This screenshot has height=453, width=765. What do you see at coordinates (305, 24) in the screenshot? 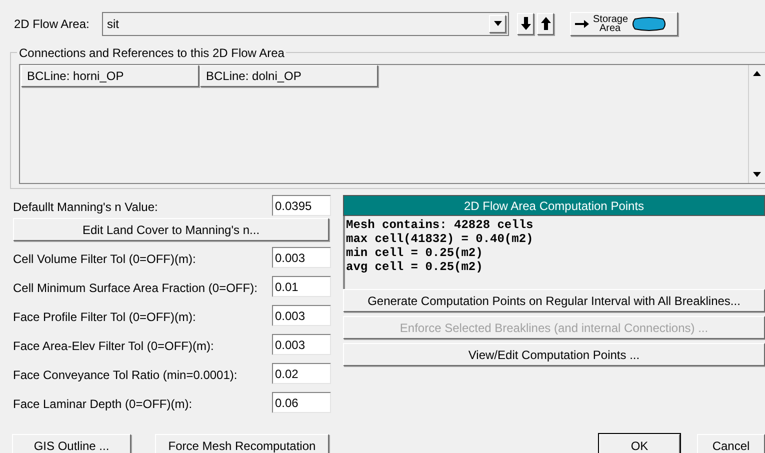
I see `flow-area-dropdown: sit` at bounding box center [305, 24].